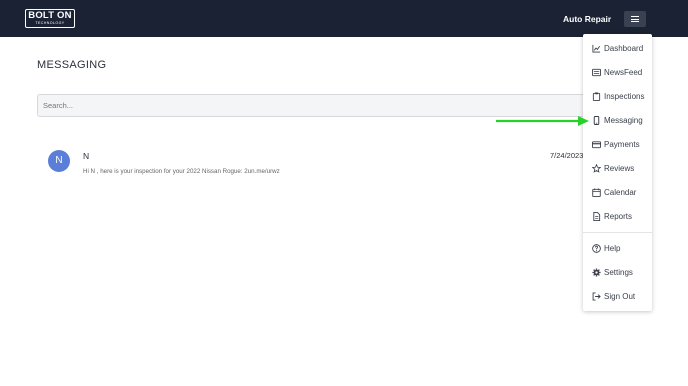 The width and height of the screenshot is (688, 386). Describe the element at coordinates (72, 65) in the screenshot. I see `page-title: MESSAGING` at that location.